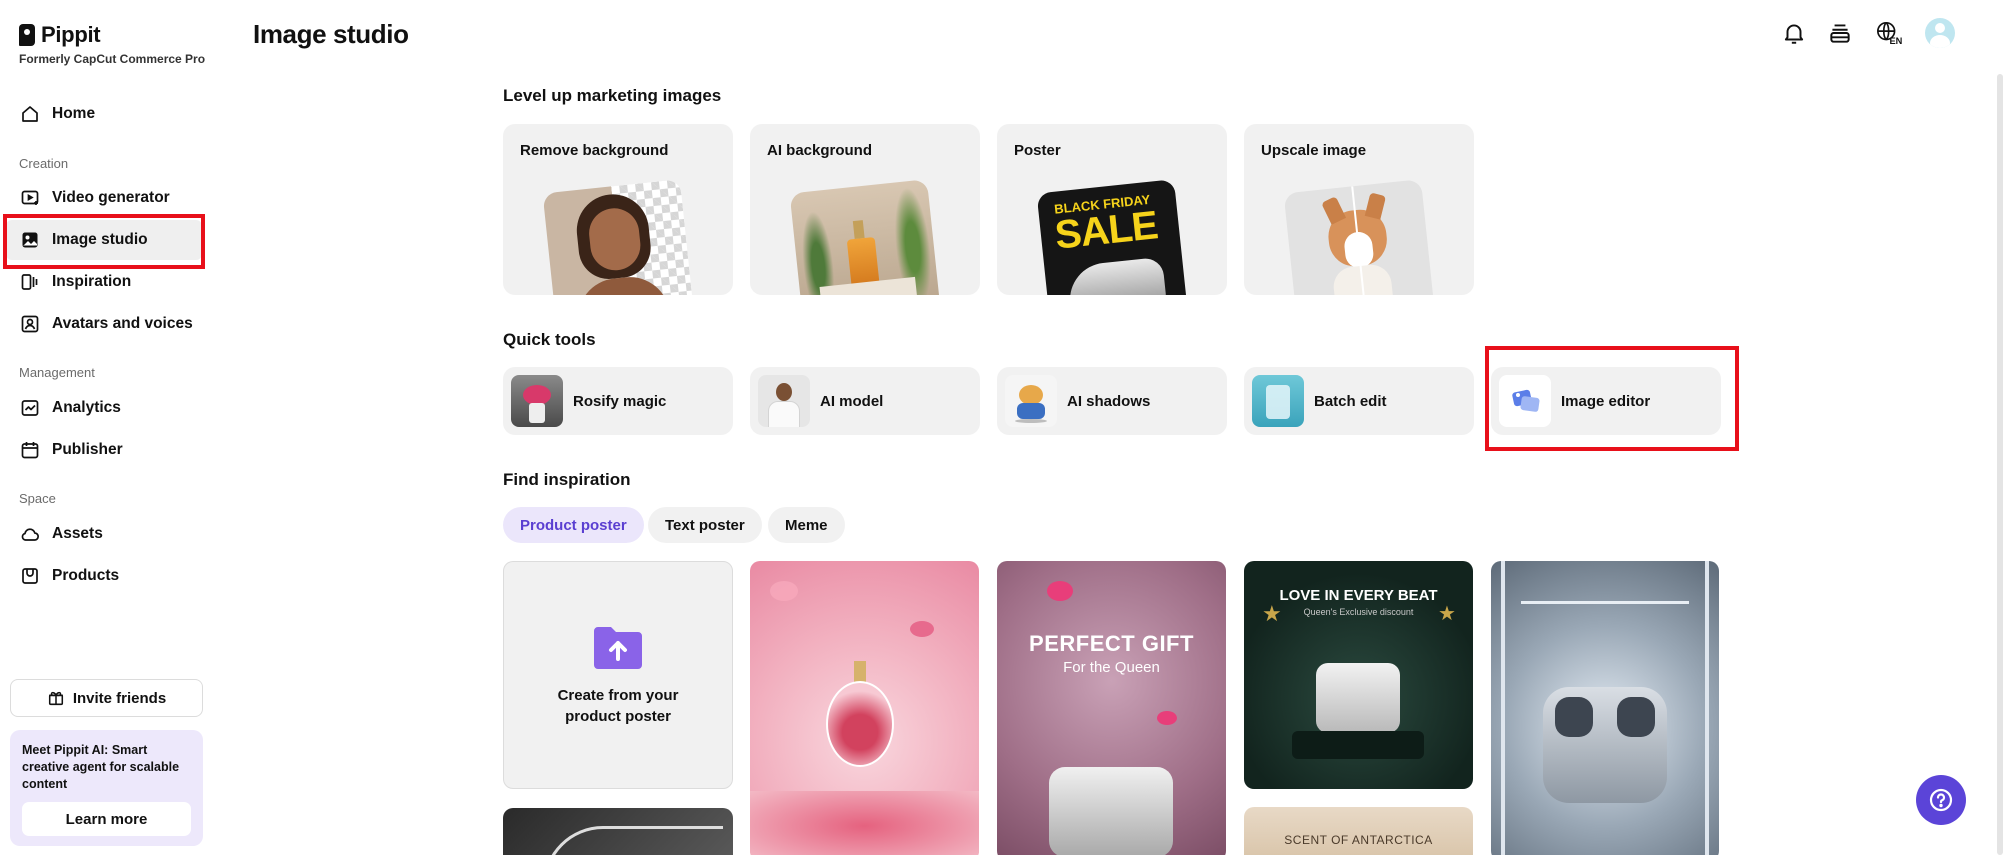 The height and width of the screenshot is (855, 2003). Describe the element at coordinates (1895, 41) in the screenshot. I see `svg-text: EN` at that location.